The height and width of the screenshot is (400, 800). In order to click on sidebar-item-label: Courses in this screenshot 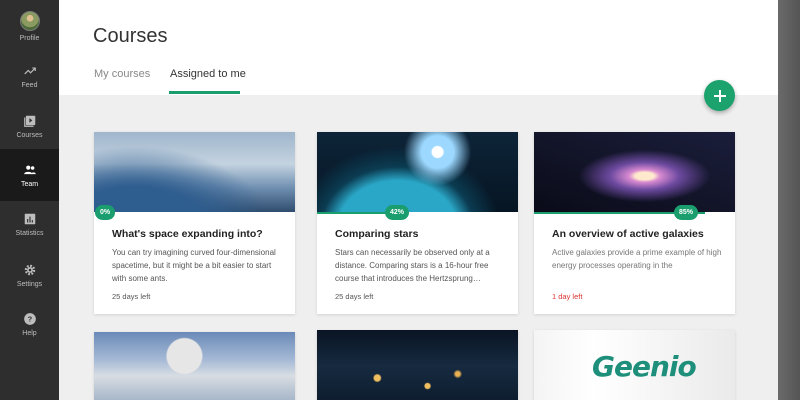, I will do `click(29, 135)`.